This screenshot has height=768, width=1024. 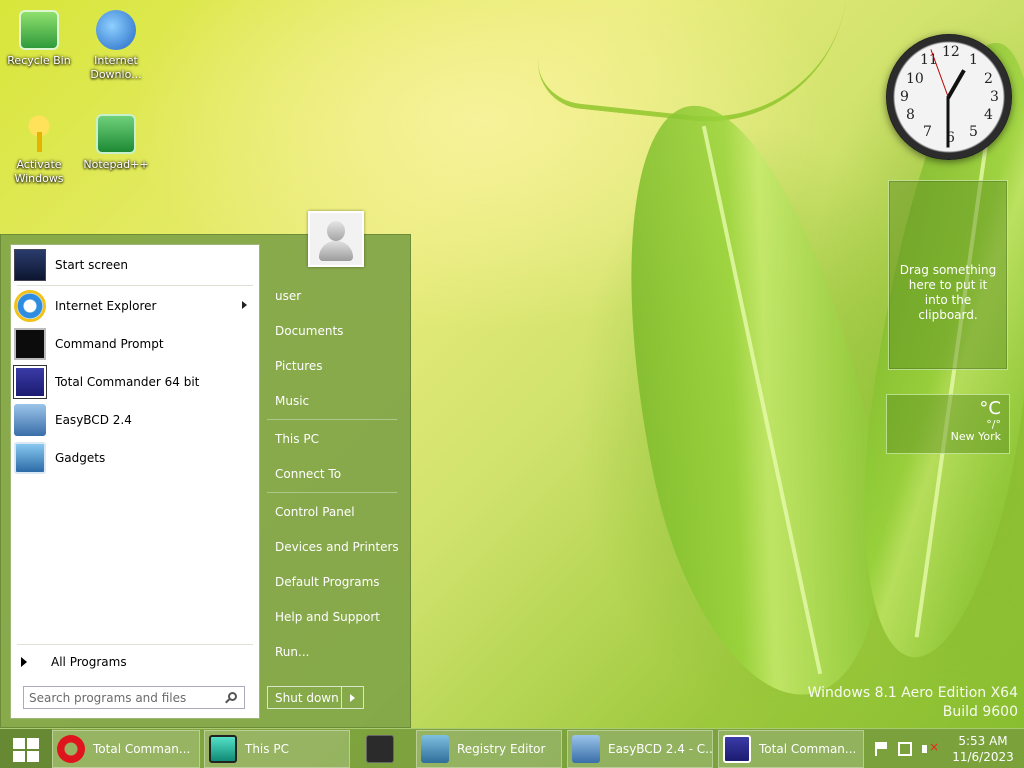 What do you see at coordinates (904, 97) in the screenshot?
I see `clock-number: 9` at bounding box center [904, 97].